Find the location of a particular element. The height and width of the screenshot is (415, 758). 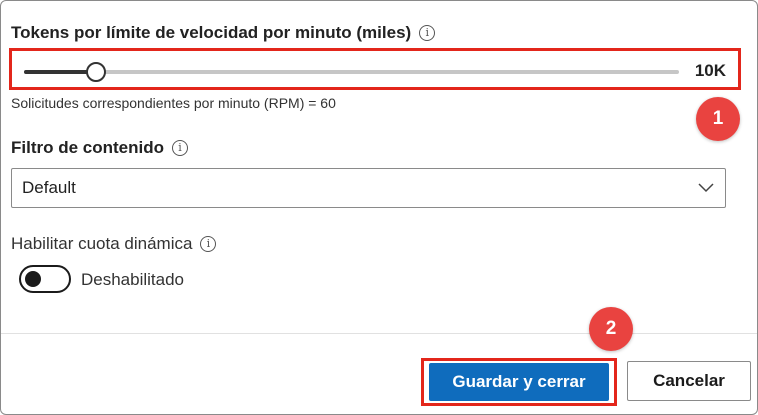

toggle-knob is located at coordinates (33, 279).